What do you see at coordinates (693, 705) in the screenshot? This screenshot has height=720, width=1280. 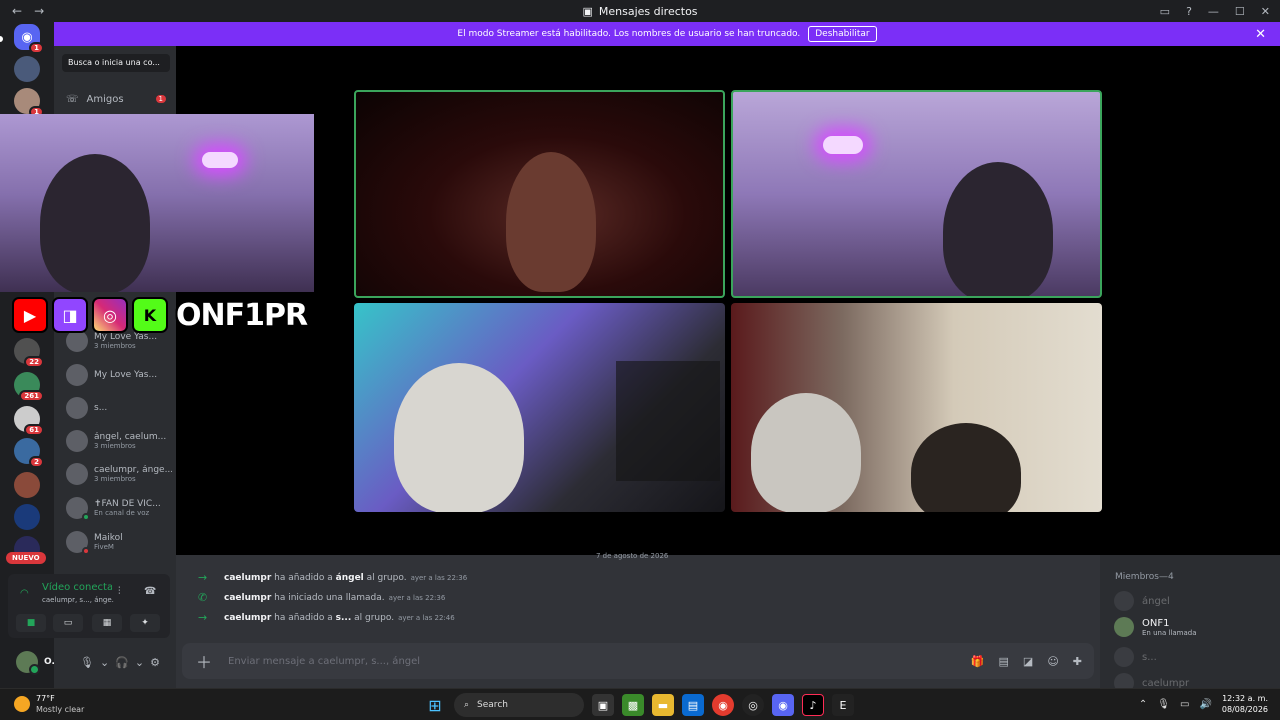 I see `store-icon: ▤` at bounding box center [693, 705].